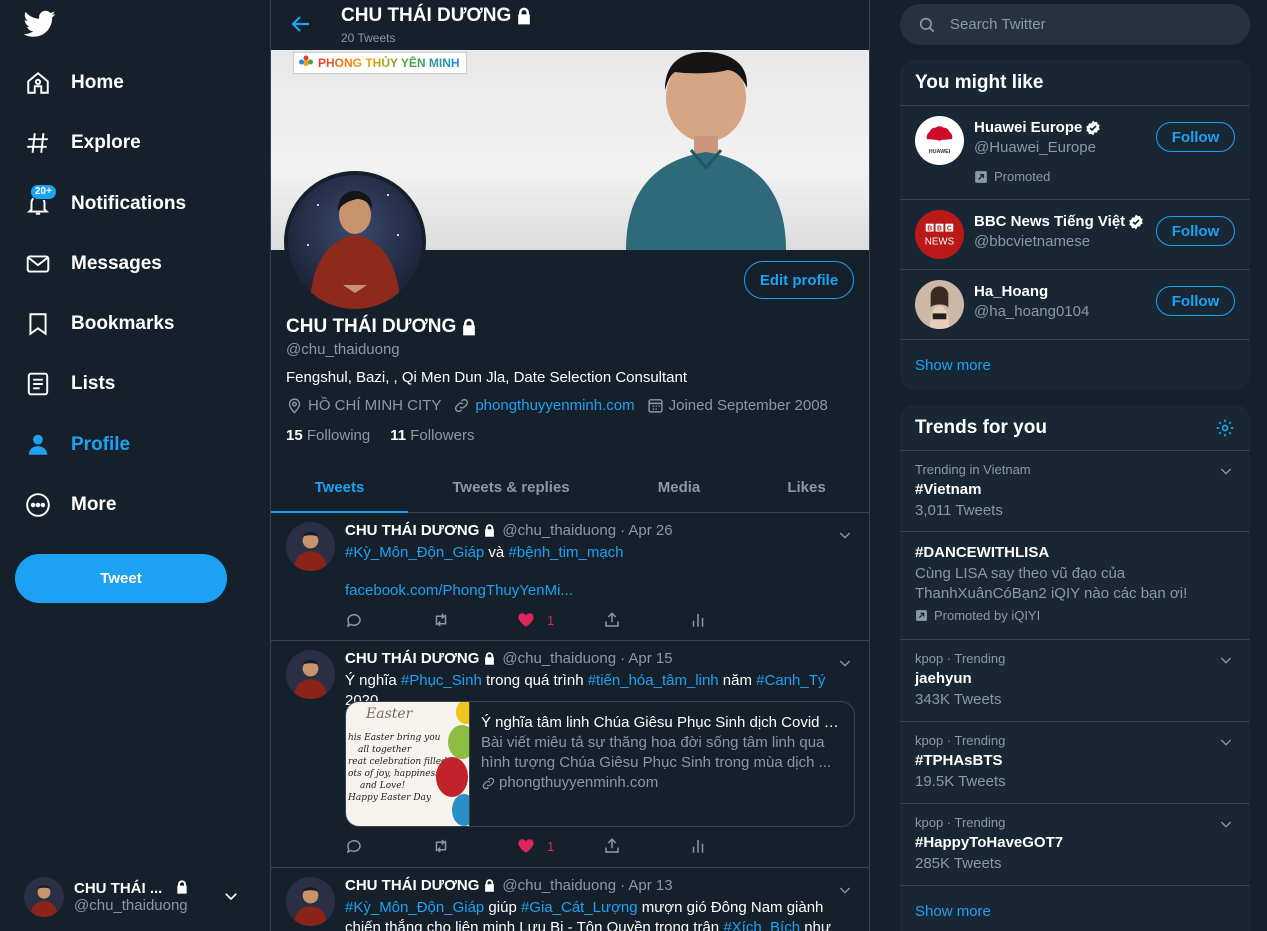  I want to click on nav-notifications: 20+ Notifications, so click(105, 204).